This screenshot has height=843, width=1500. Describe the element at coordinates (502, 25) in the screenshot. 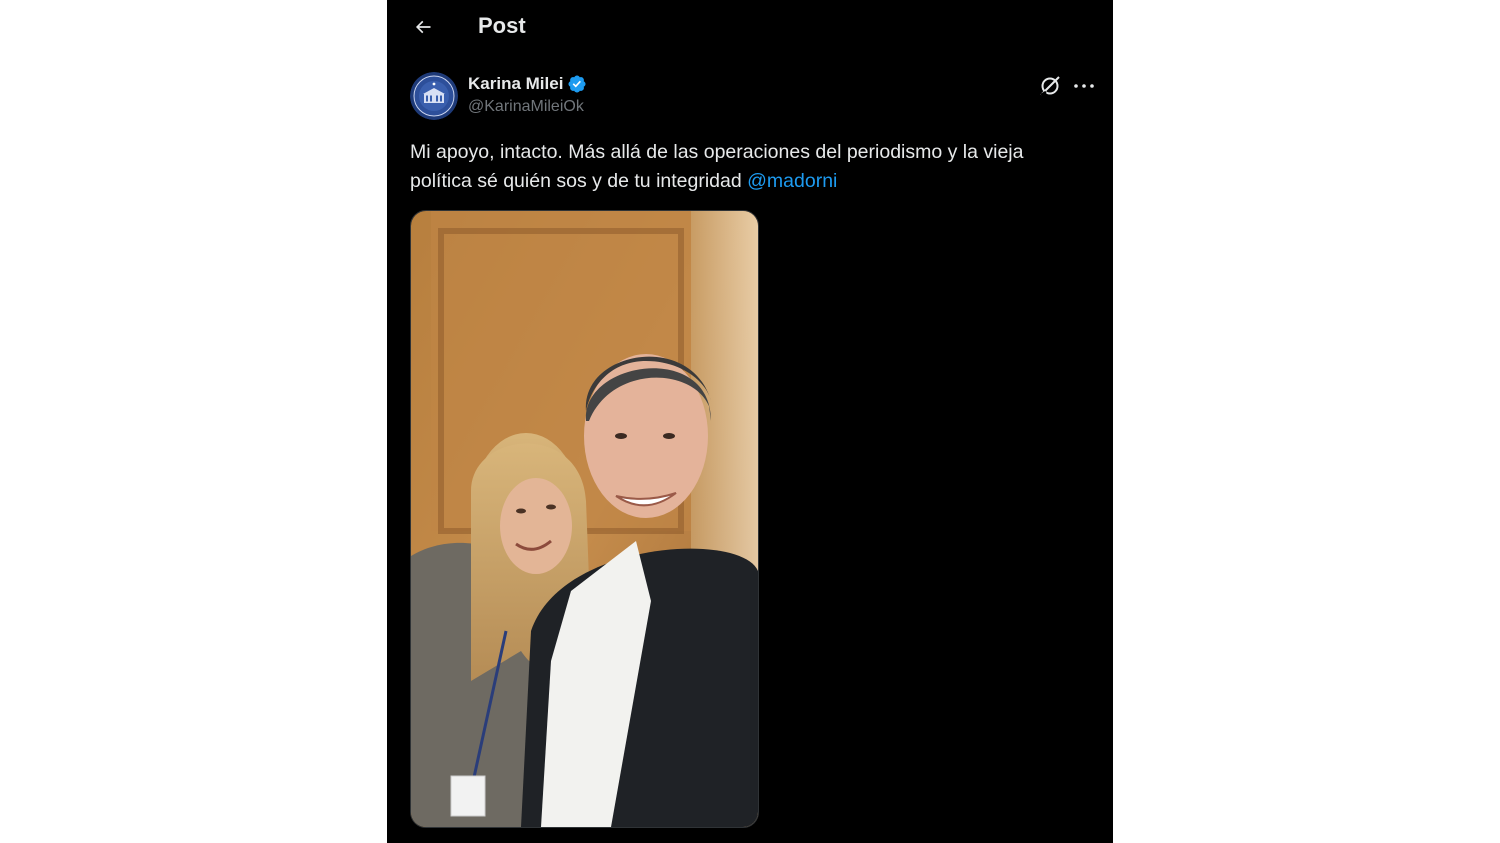

I see `page-title: Post` at that location.